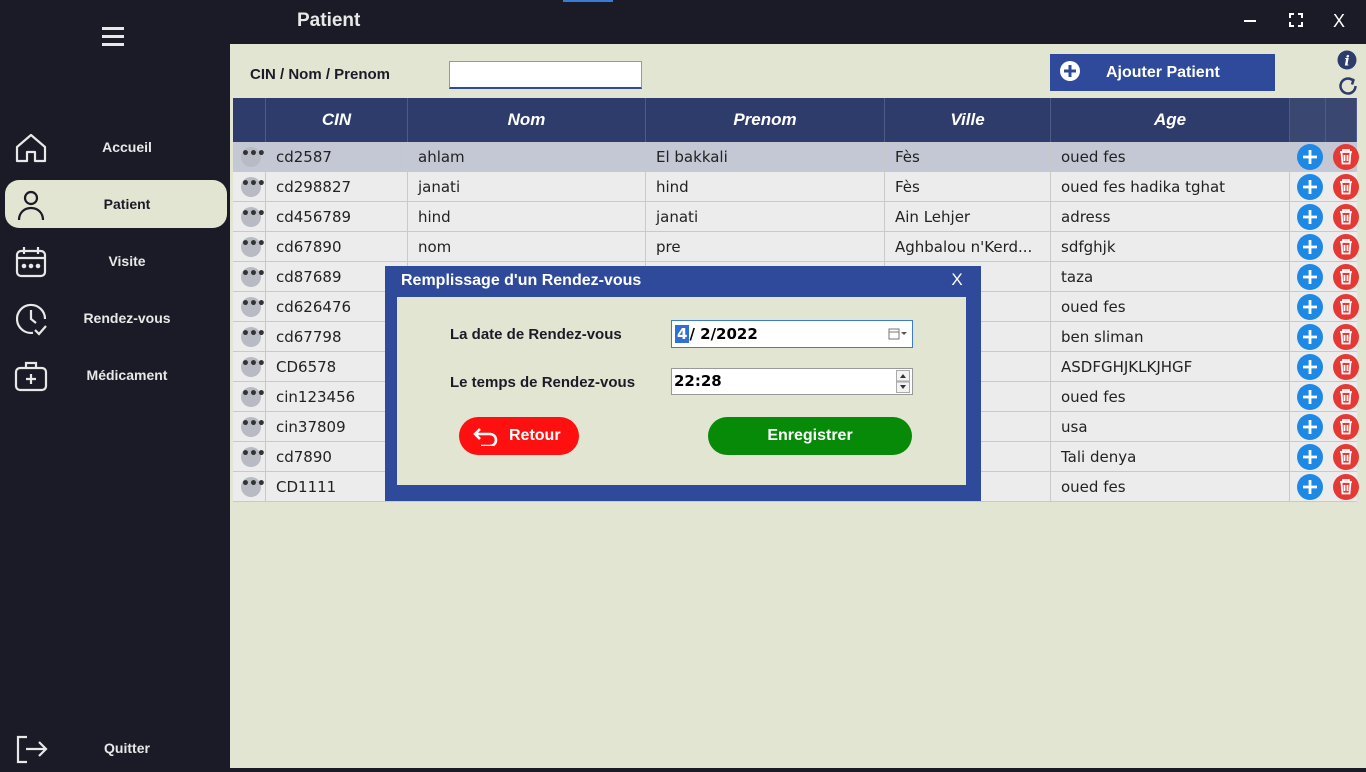 Image resolution: width=1366 pixels, height=772 pixels. What do you see at coordinates (1339, 21) in the screenshot?
I see `close-window-button: X` at bounding box center [1339, 21].